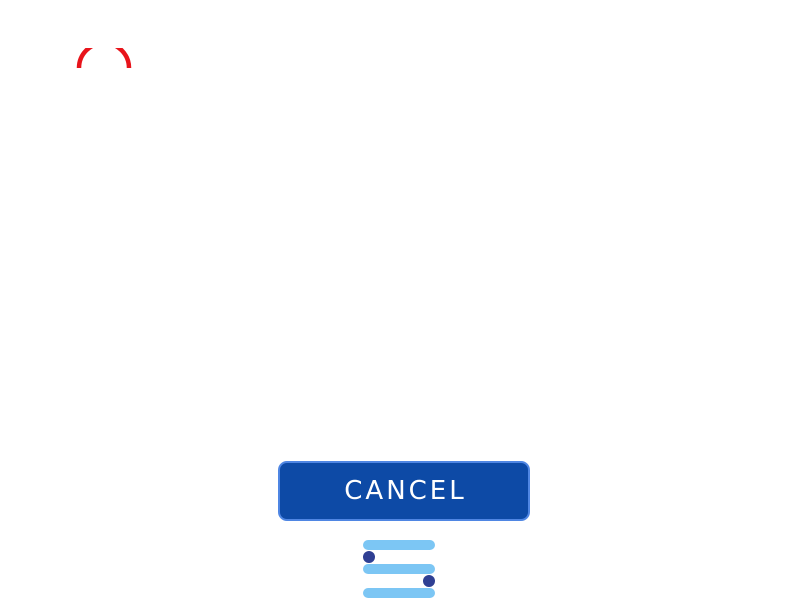 The width and height of the screenshot is (800, 600). I want to click on slider-knob-right, so click(429, 581).